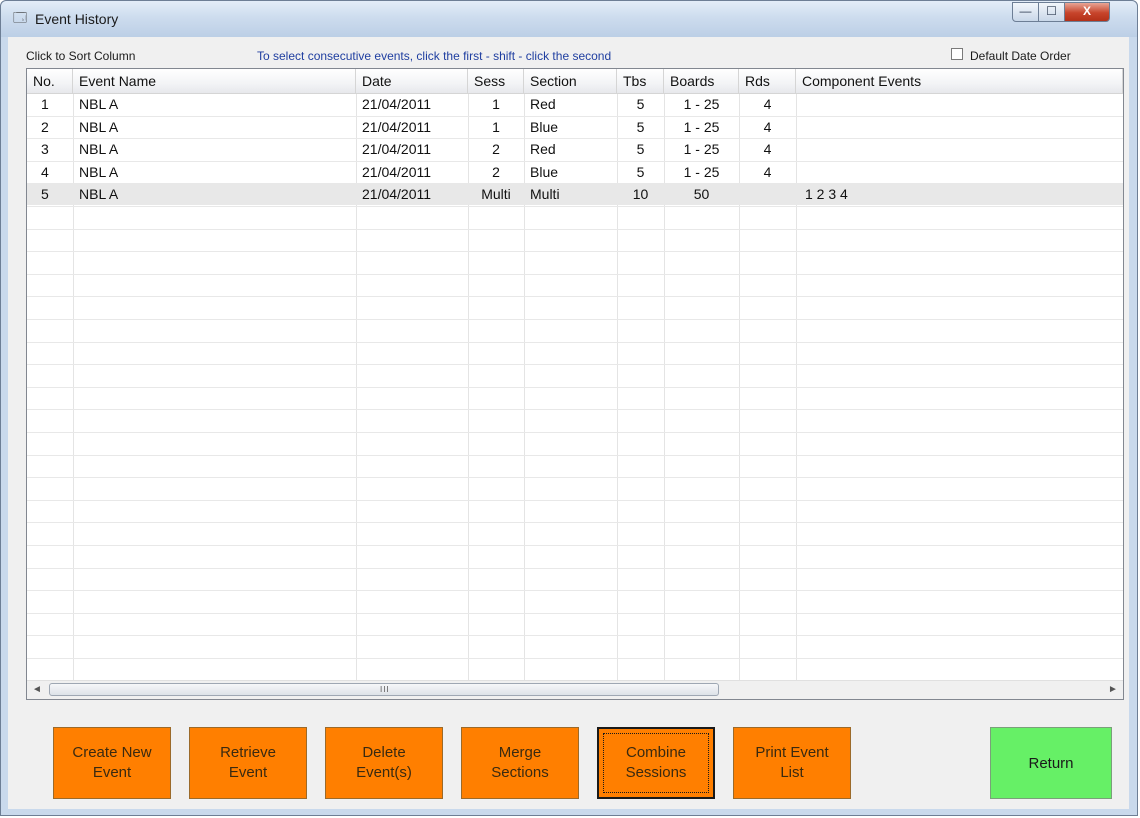 The width and height of the screenshot is (1140, 818). I want to click on table-row: 5 NBL A 21/04/2011 Multi Multi 10 50 1 2 3 4, so click(575, 194).